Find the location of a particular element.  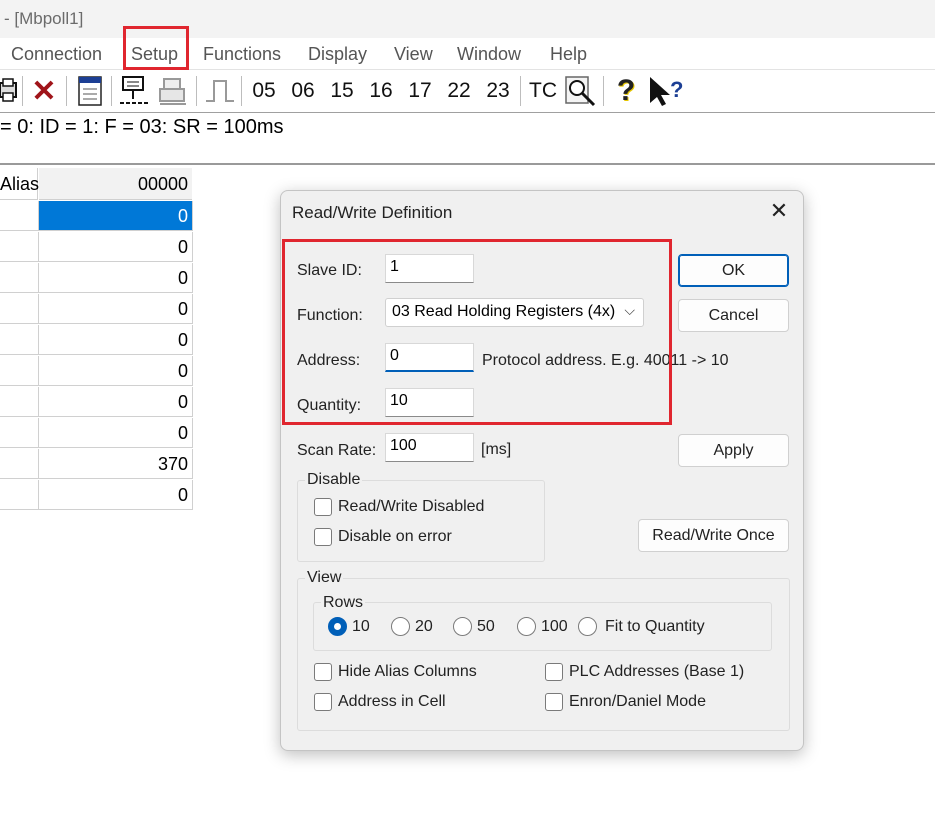

help-icon: ? is located at coordinates (626, 91).